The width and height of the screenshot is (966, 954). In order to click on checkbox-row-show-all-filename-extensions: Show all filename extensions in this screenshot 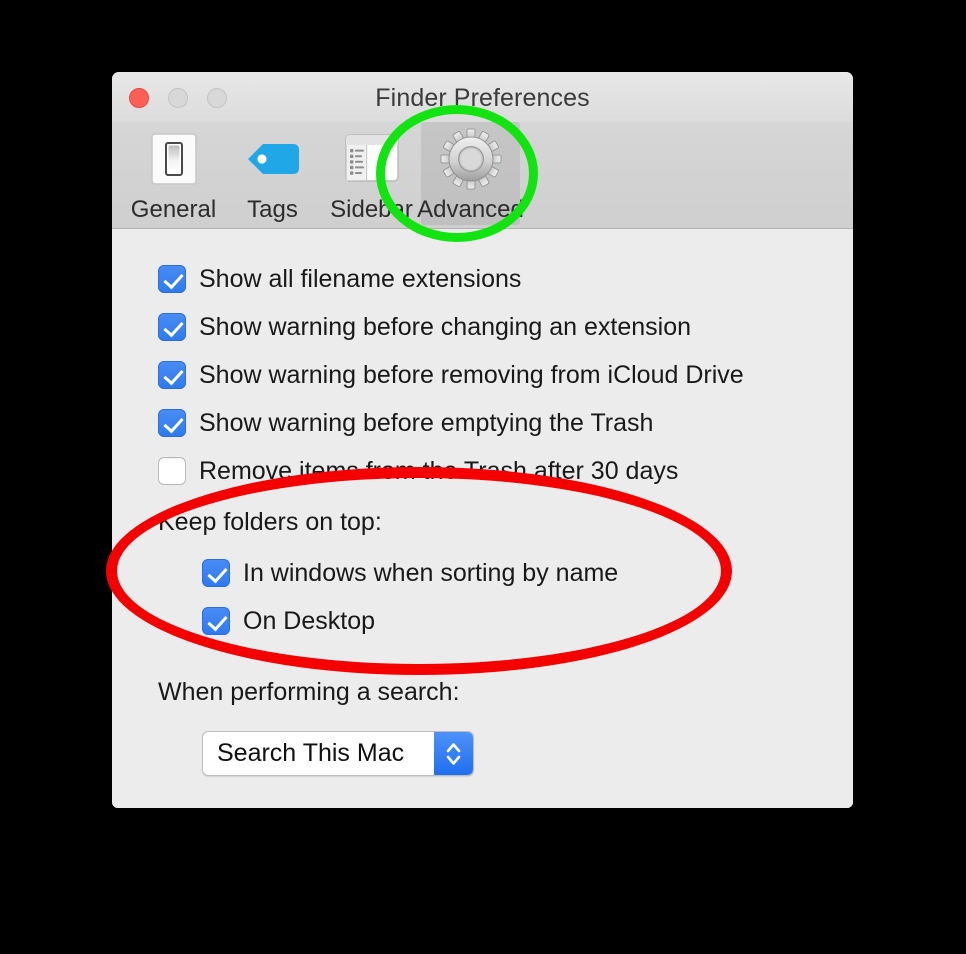, I will do `click(505, 279)`.